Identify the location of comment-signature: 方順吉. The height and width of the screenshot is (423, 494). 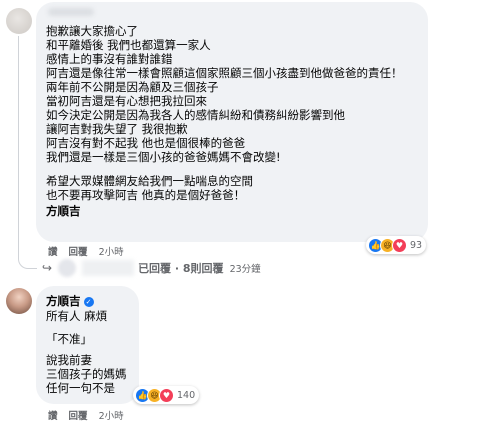
(63, 211).